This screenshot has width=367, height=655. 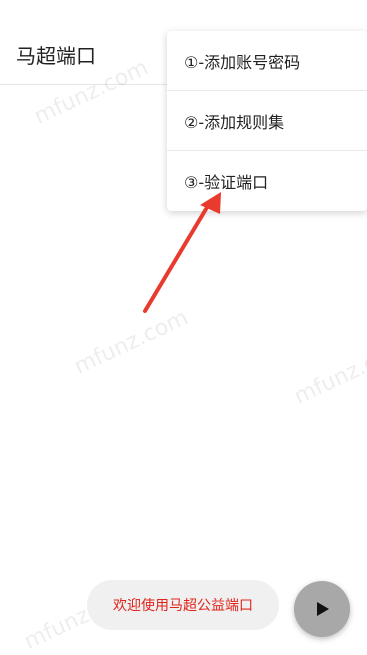 I want to click on pointer-arrow-icon, so click(x=182, y=252).